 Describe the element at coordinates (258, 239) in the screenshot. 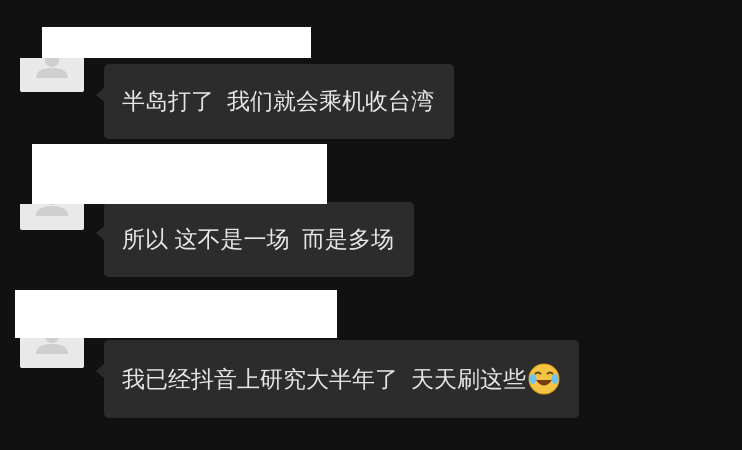

I see `message-text: 所以 这不是一场 而是多场` at that location.